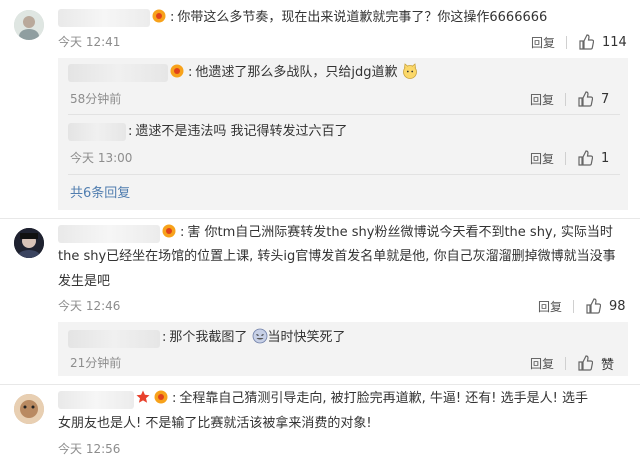  What do you see at coordinates (605, 158) in the screenshot?
I see `like-count: 1` at bounding box center [605, 158].